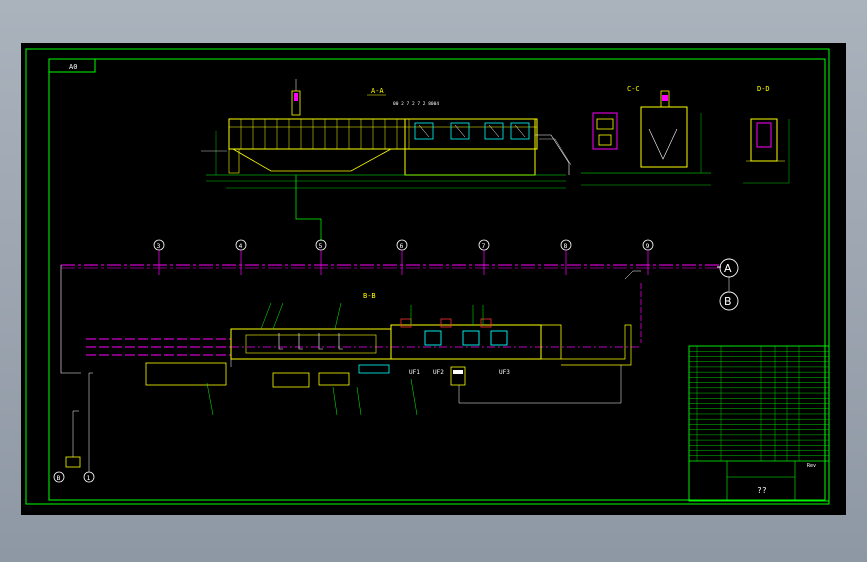  I want to click on size-tag: A0, so click(73, 67).